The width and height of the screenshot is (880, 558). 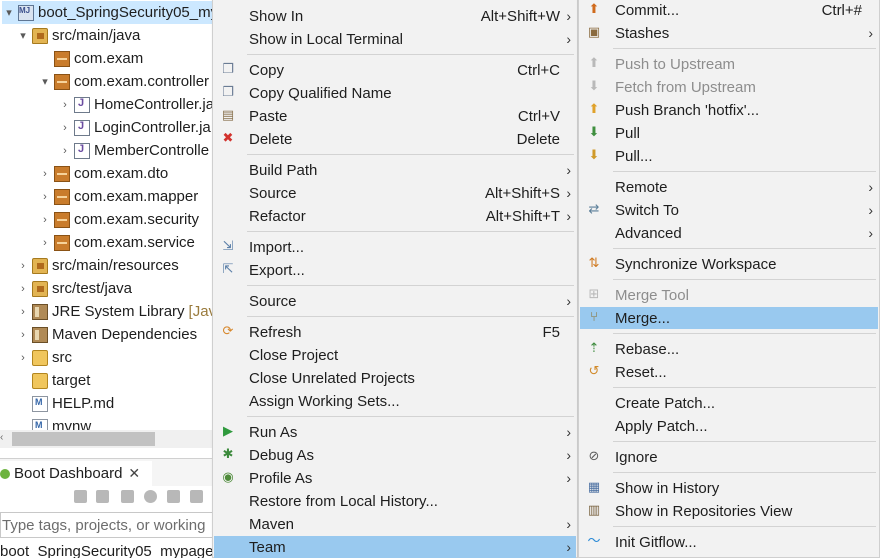 What do you see at coordinates (395, 378) in the screenshot?
I see `menu-item-close-unrelated-projects: Close Unrelated Projects` at bounding box center [395, 378].